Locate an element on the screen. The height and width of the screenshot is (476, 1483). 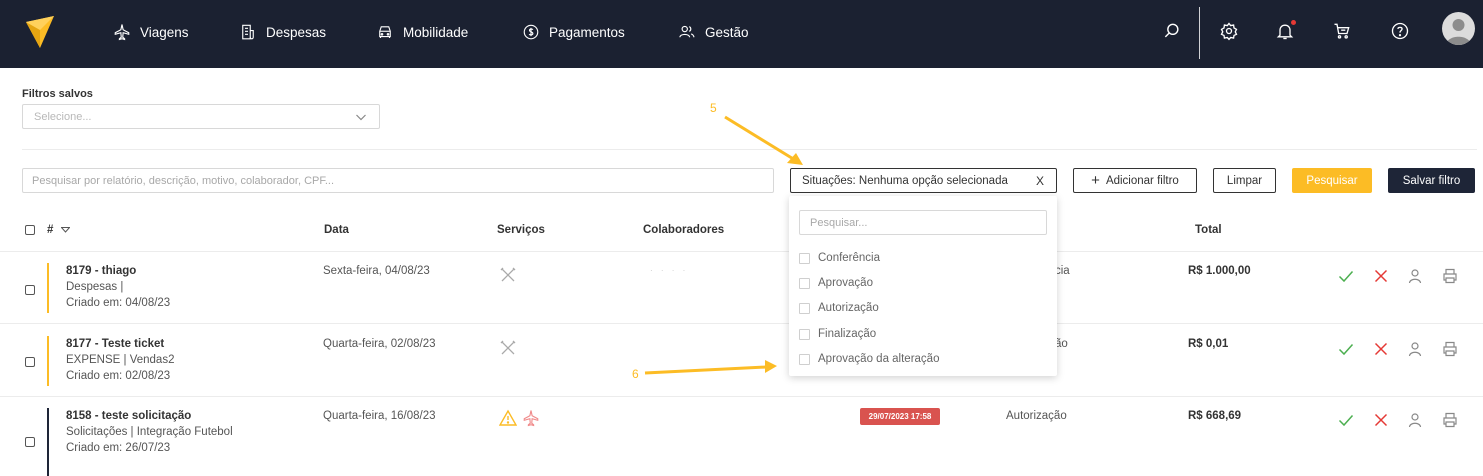
row-date: Quarta-feira, 02/08/23 is located at coordinates (379, 344).